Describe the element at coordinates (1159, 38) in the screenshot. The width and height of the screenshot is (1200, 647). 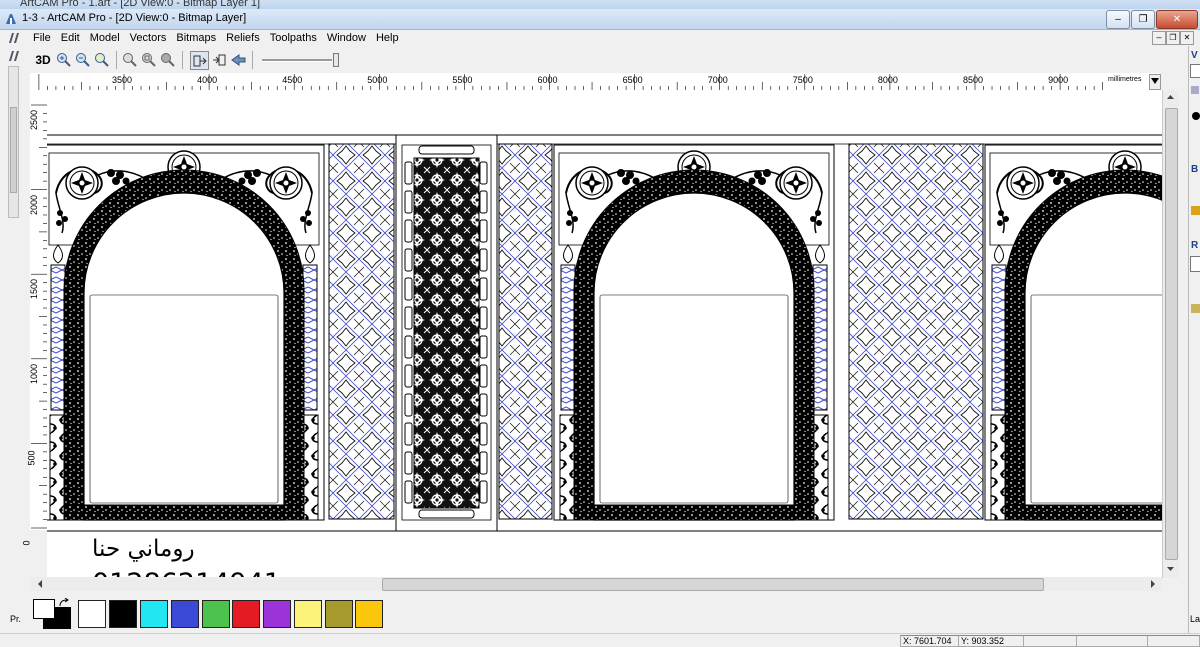
I see `child-minimize-button: –` at that location.